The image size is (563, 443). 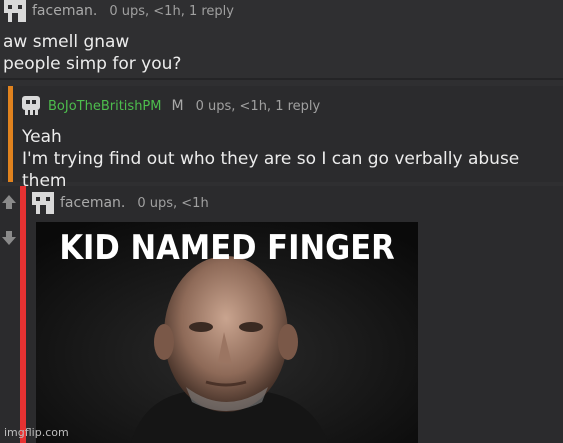 I want to click on comment-header: faceman. 0 ups, <1h, 1 reply, so click(x=119, y=11).